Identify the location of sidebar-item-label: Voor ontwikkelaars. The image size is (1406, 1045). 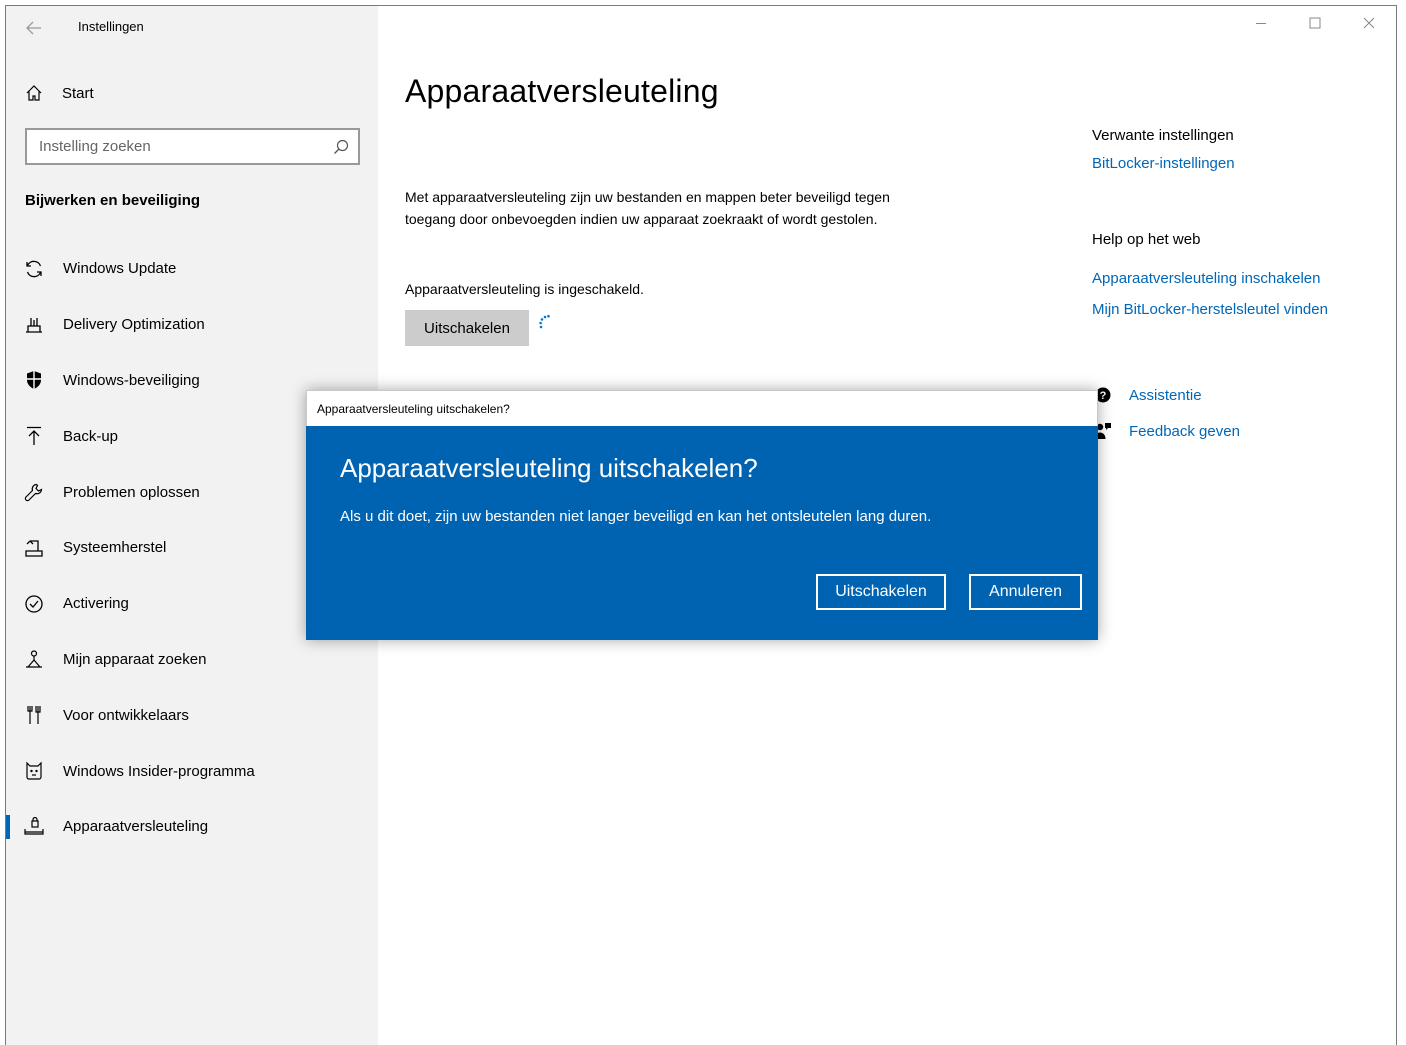
(126, 715).